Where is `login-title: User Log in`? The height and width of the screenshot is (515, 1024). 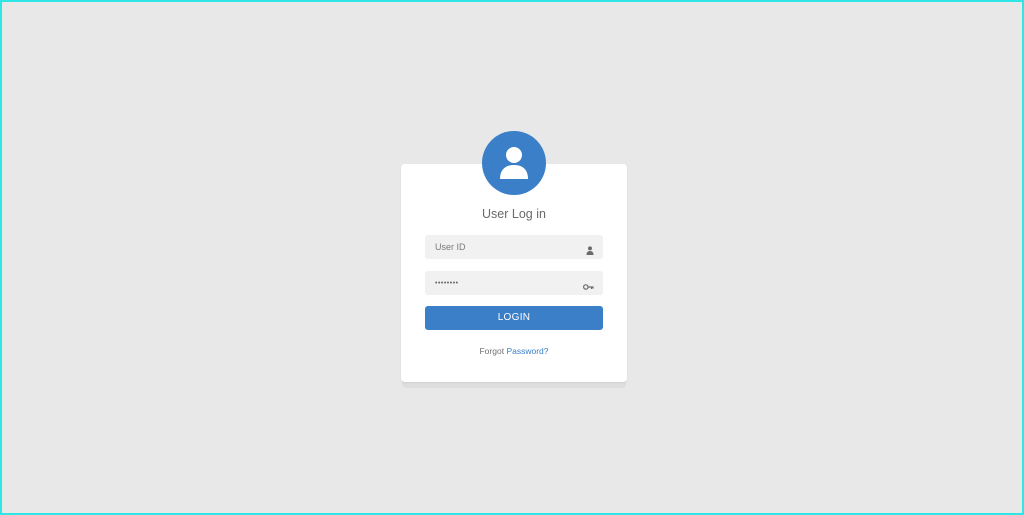 login-title: User Log in is located at coordinates (514, 214).